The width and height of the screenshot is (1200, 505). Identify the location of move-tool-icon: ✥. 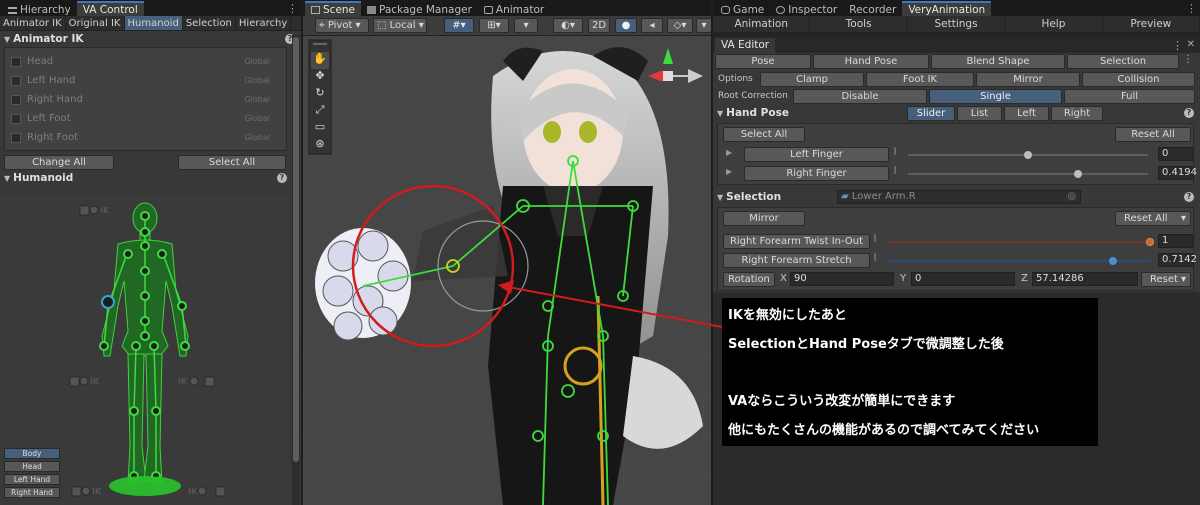
(320, 77).